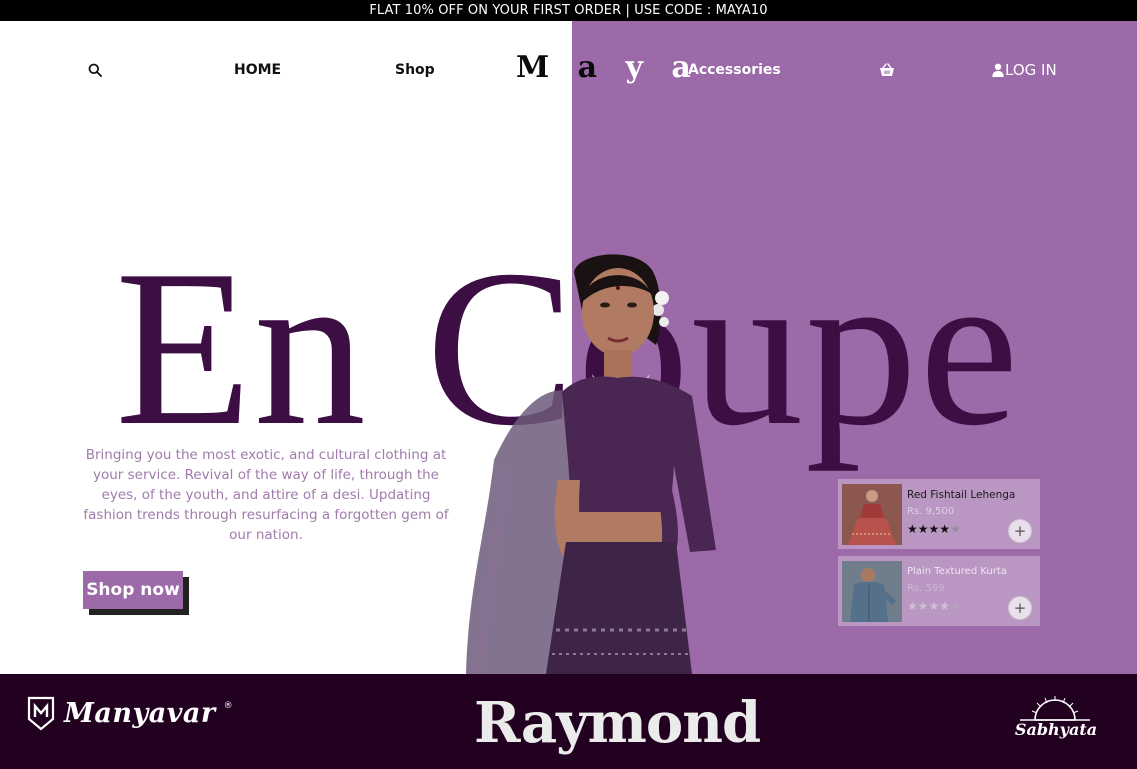 The width and height of the screenshot is (1137, 769). Describe the element at coordinates (561, 67) in the screenshot. I see `logo-left-text: M a` at that location.